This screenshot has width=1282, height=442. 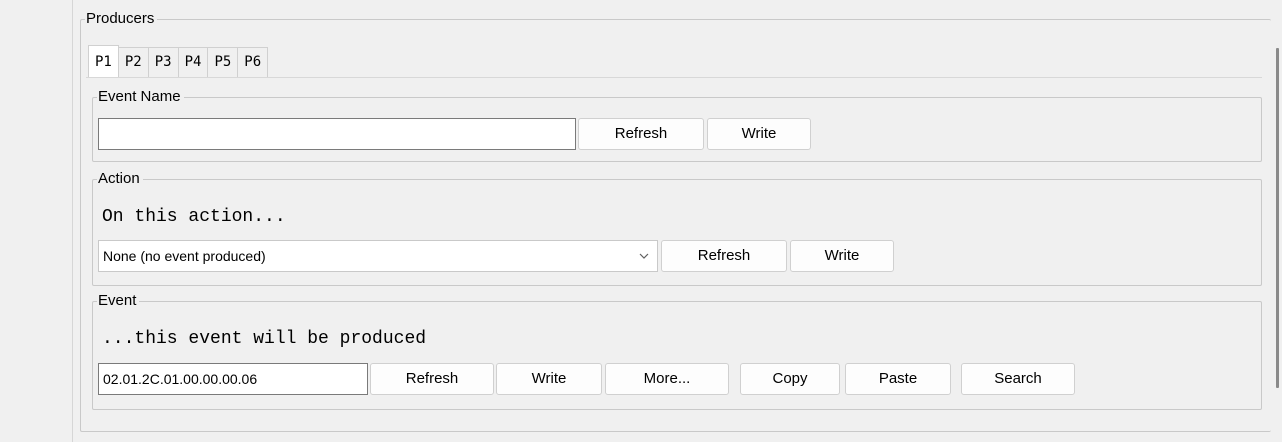 I want to click on action-legend: Action, so click(x=119, y=178).